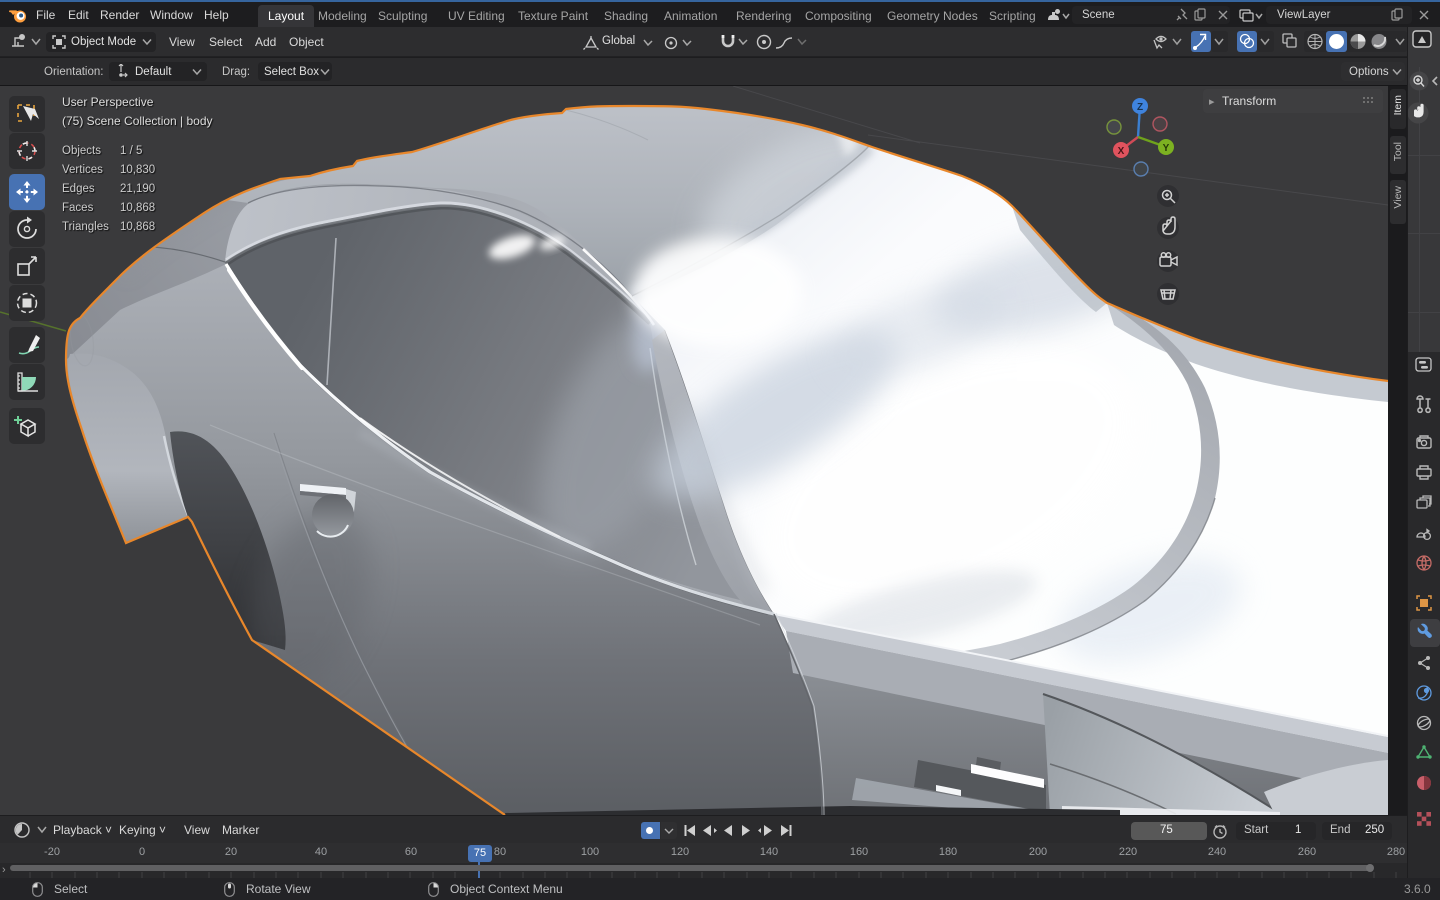  What do you see at coordinates (1121, 151) in the screenshot?
I see `svg-text: X` at bounding box center [1121, 151].